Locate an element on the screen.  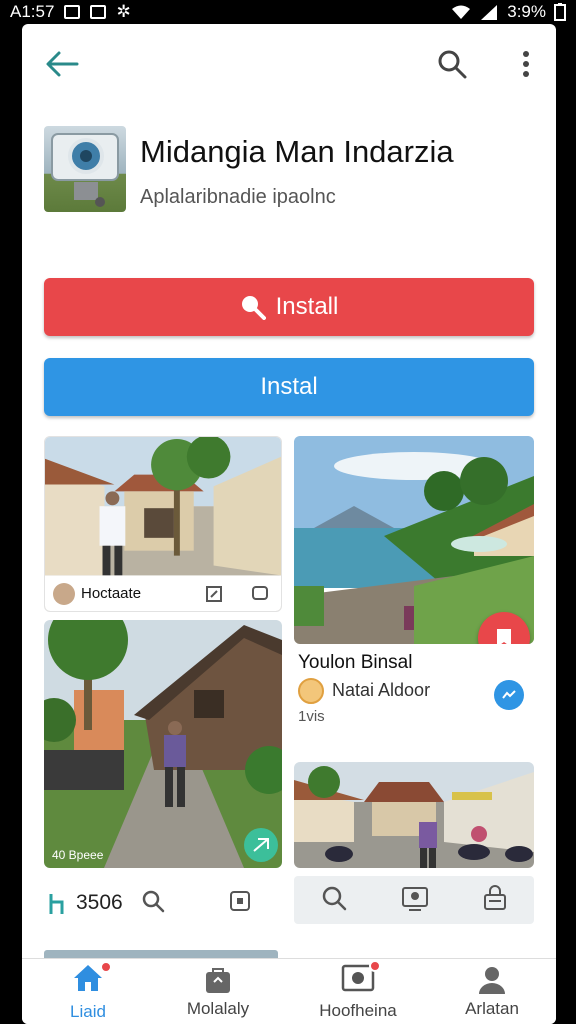
app-title: Midangia Man Indarzia is located at coordinates (297, 151).